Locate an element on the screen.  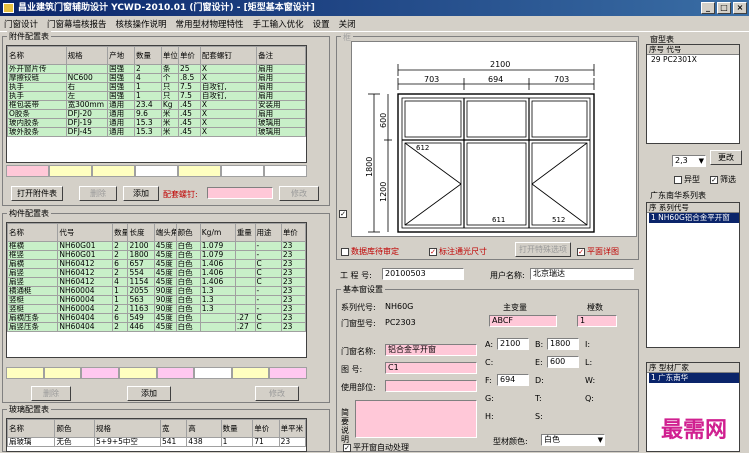
fittings-add-button: 添加 is located at coordinates (141, 193).